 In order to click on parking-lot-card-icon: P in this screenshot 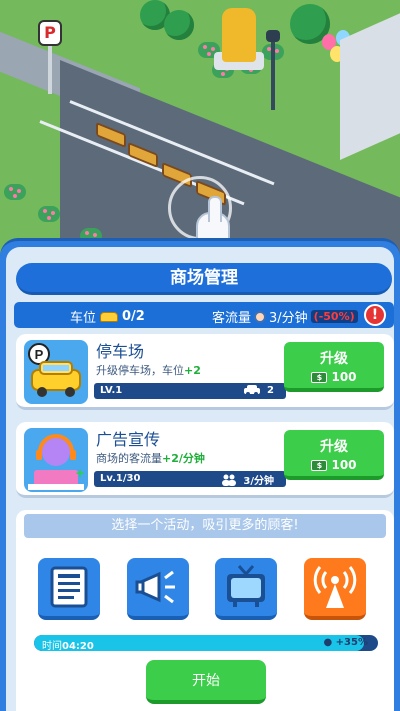, I will do `click(56, 372)`.